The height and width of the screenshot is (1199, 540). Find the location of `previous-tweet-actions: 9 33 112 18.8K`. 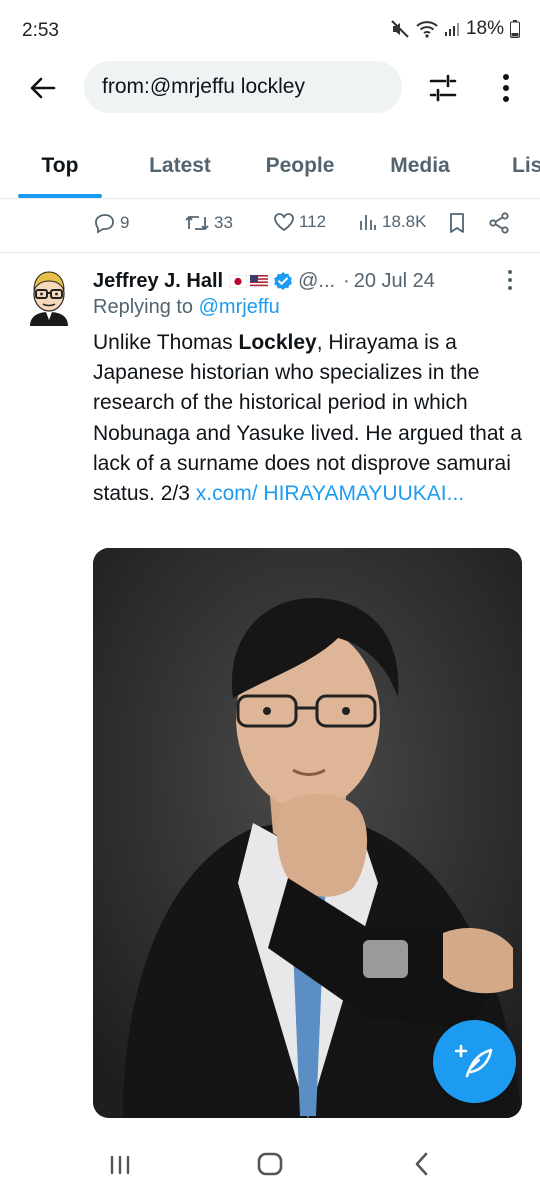

previous-tweet-actions: 9 33 112 18.8K is located at coordinates (270, 226).